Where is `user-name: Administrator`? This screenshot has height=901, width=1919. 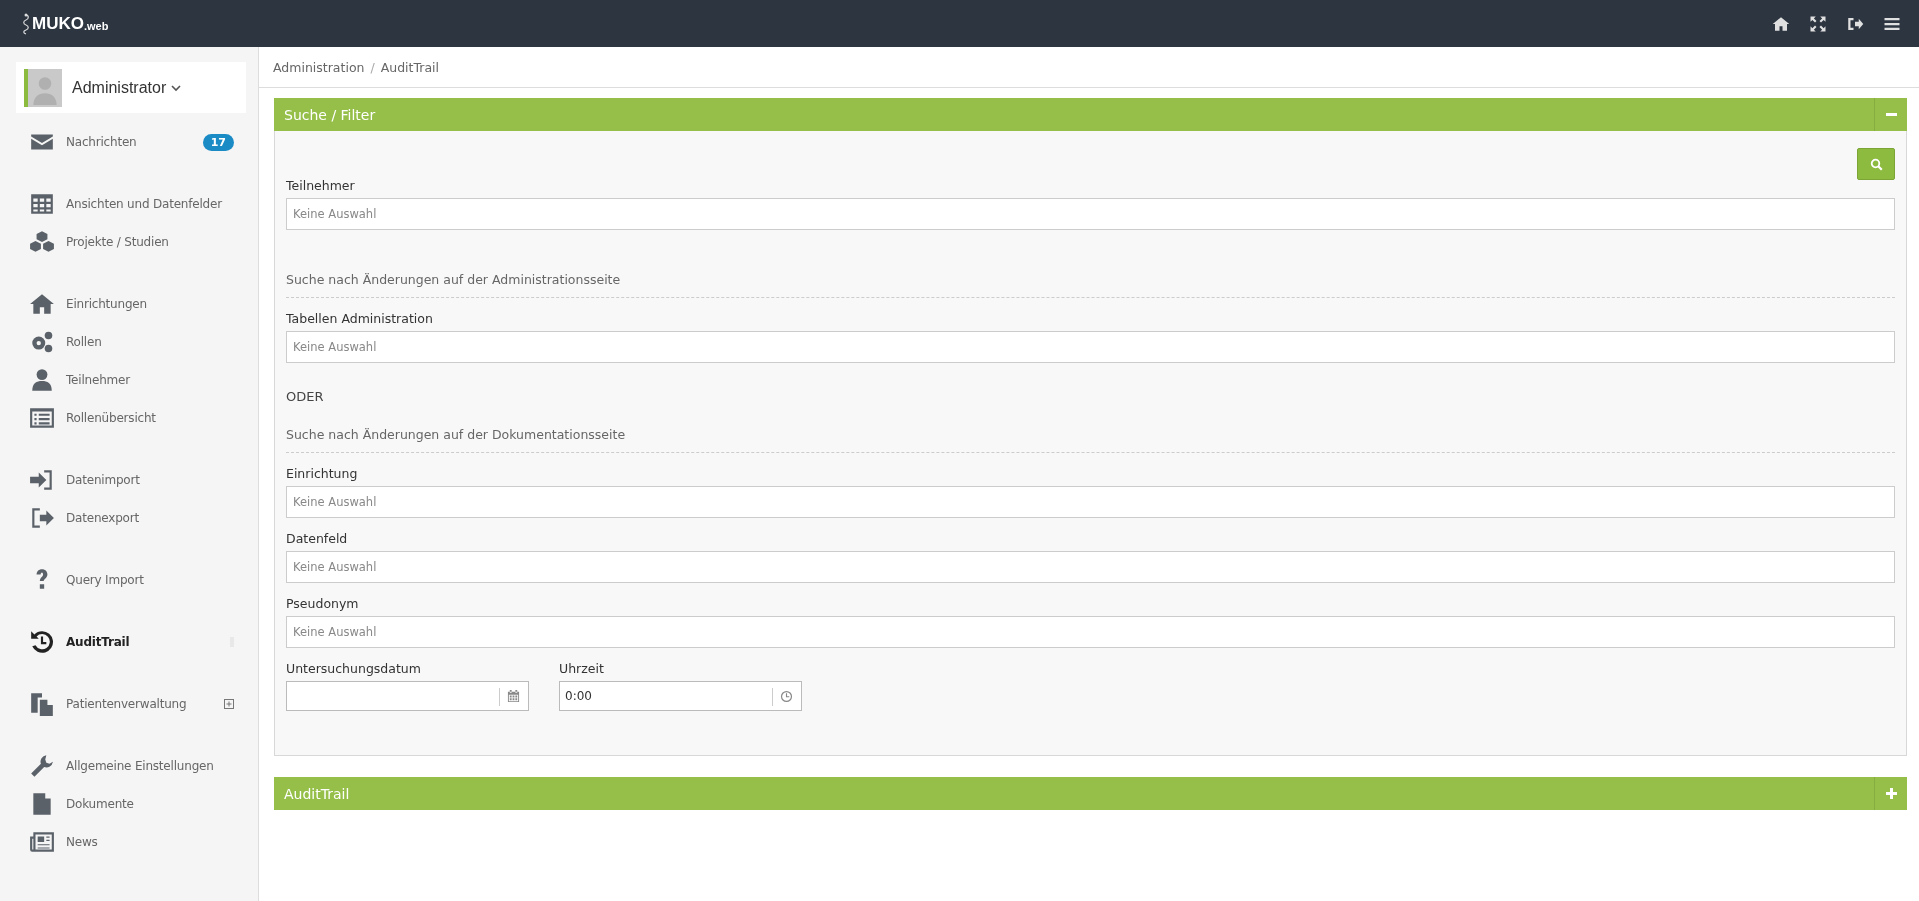
user-name: Administrator is located at coordinates (119, 87).